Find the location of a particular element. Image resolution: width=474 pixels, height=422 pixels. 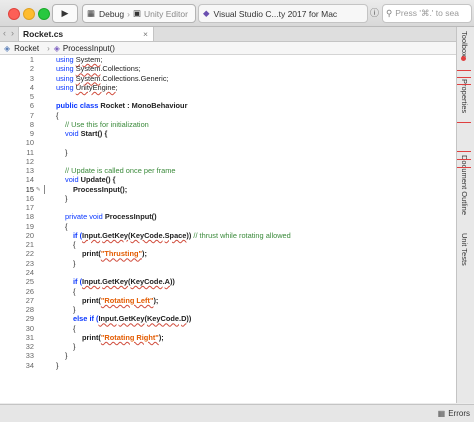

config-icon: ▦ is located at coordinates (91, 13).